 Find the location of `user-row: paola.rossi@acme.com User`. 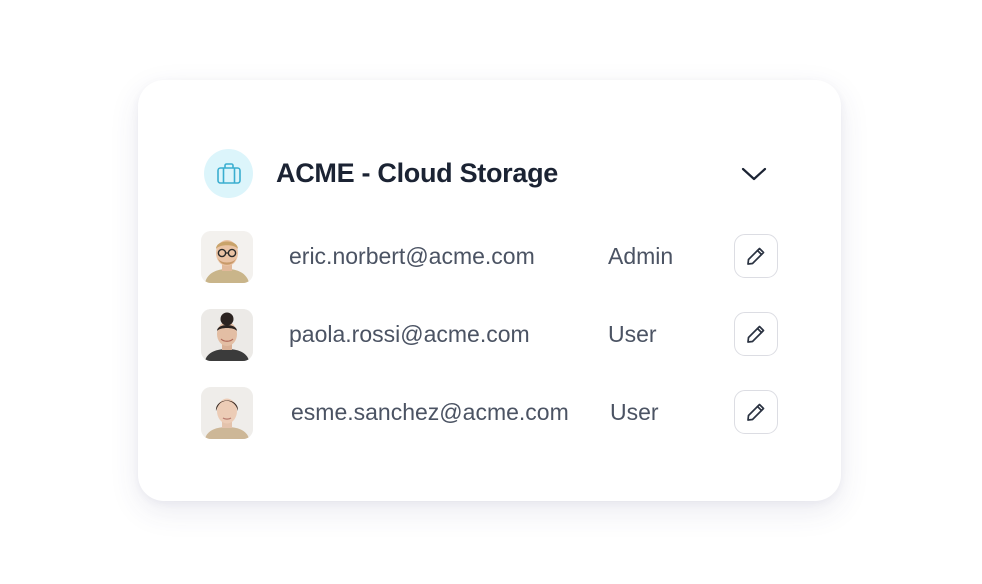

user-row: paola.rossi@acme.com User is located at coordinates (491, 335).